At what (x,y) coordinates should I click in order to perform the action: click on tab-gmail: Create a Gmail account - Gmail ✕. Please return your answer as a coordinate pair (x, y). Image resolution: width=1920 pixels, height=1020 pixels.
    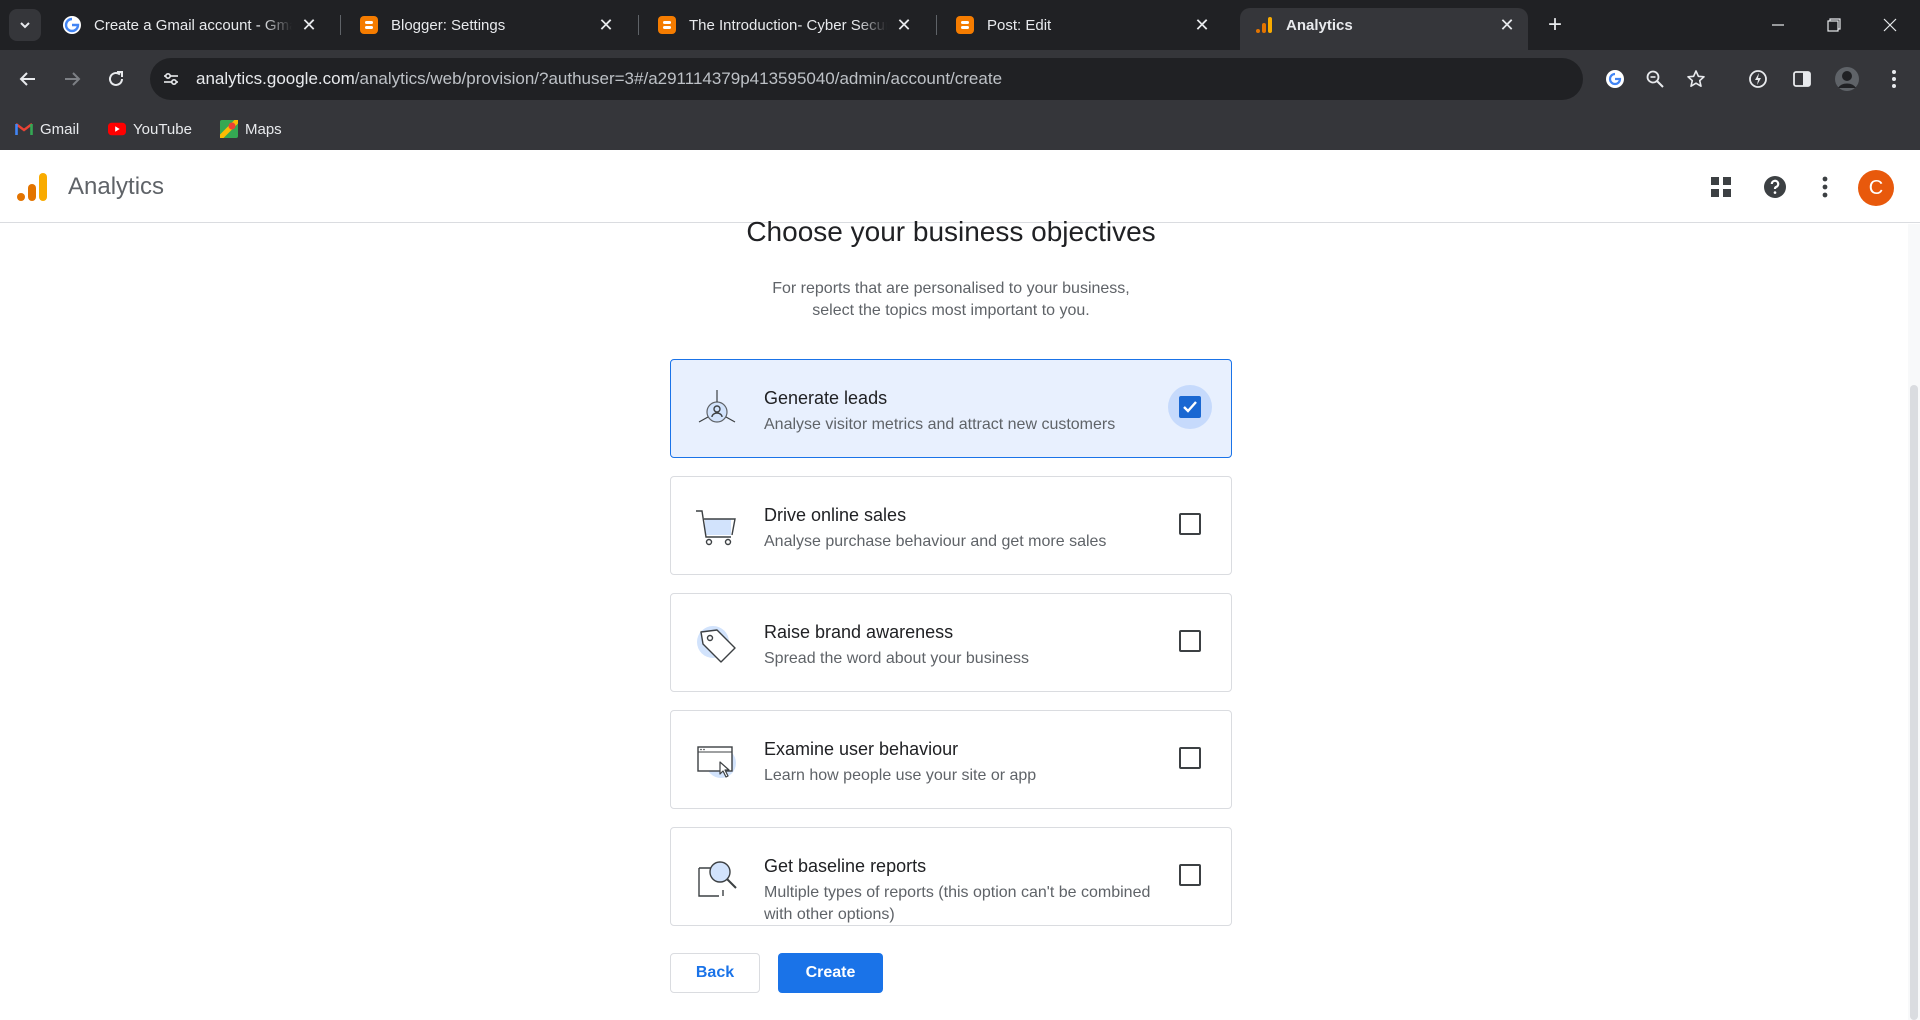
    Looking at the image, I should click on (189, 25).